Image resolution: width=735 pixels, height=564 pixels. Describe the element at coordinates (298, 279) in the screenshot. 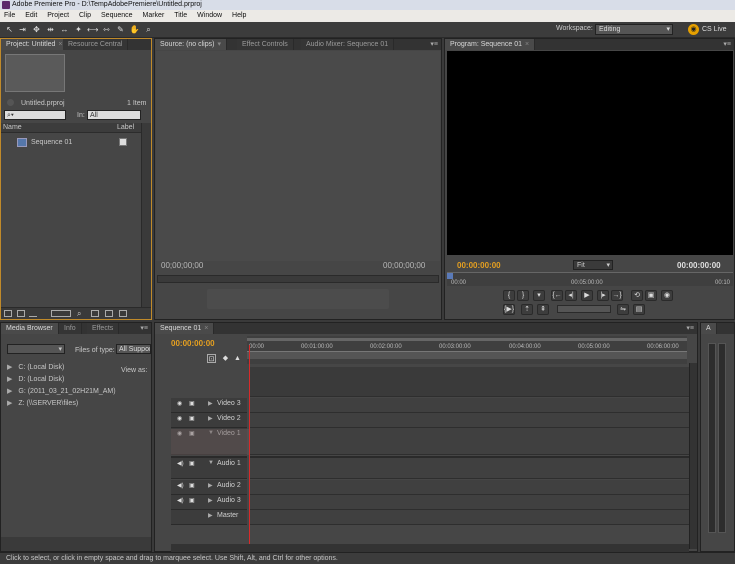

I see `source-time-ruler` at that location.